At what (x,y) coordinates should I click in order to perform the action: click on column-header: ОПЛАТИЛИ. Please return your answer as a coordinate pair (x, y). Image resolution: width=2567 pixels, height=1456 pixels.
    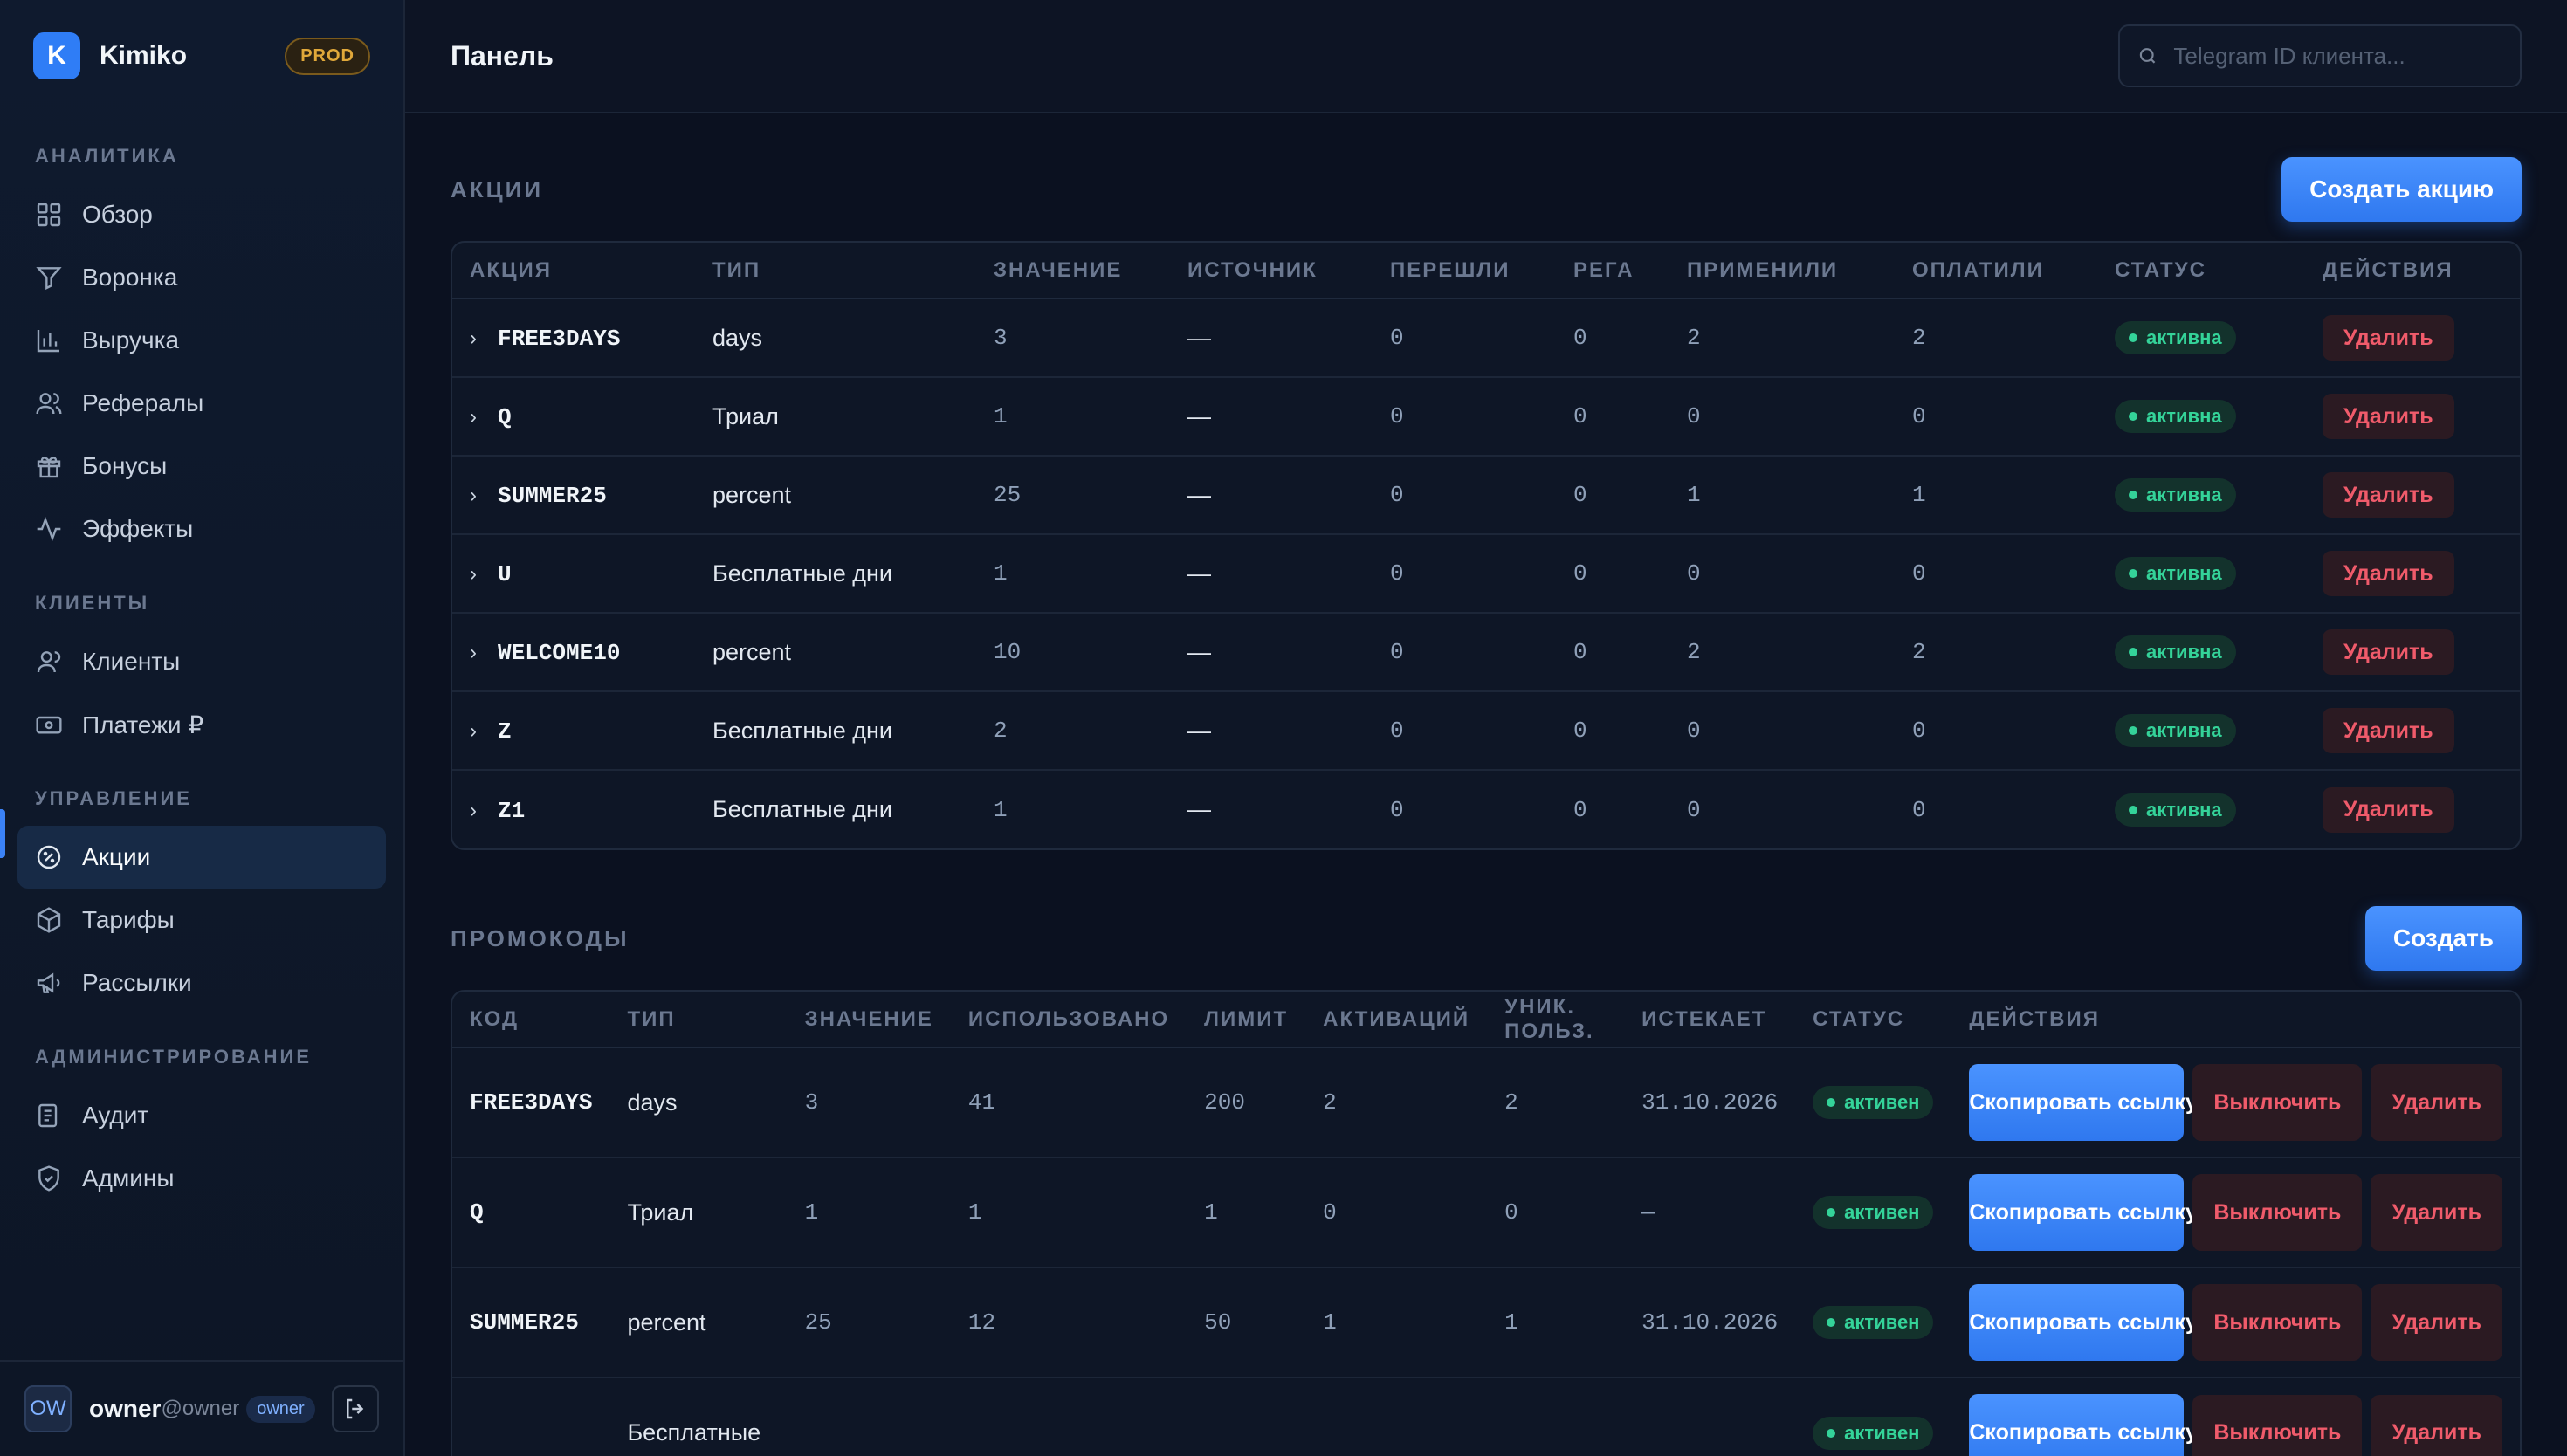
    Looking at the image, I should click on (1996, 271).